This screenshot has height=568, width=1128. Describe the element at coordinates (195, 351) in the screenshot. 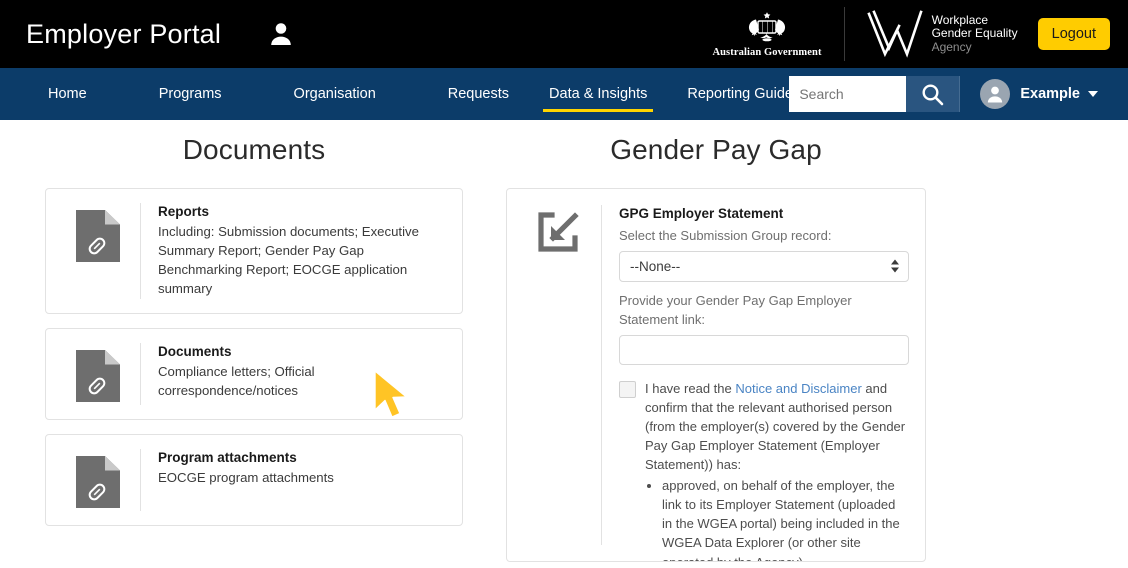

I see `card-title: Documents` at that location.